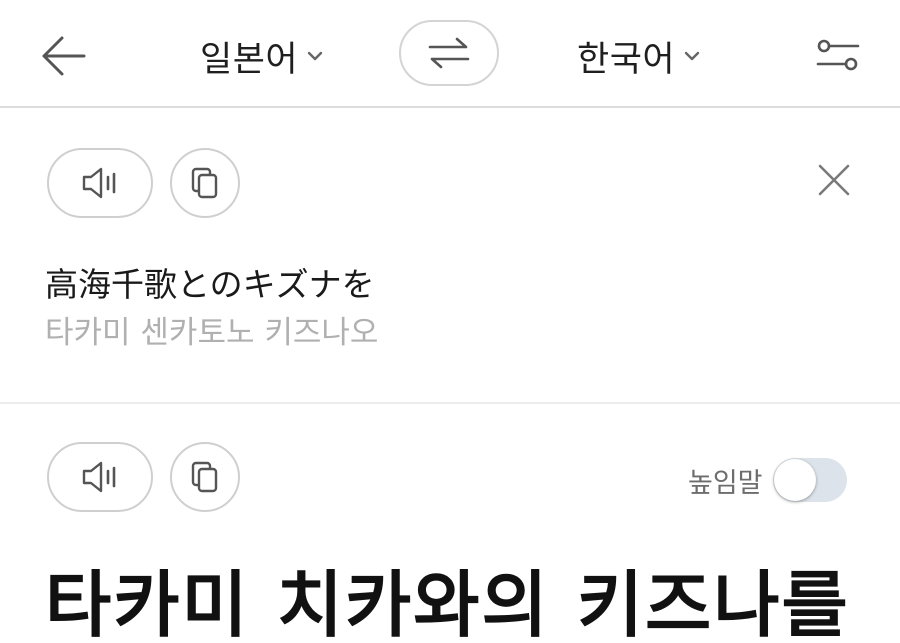 The height and width of the screenshot is (643, 900). I want to click on source-language-selector: 일본어, so click(262, 56).